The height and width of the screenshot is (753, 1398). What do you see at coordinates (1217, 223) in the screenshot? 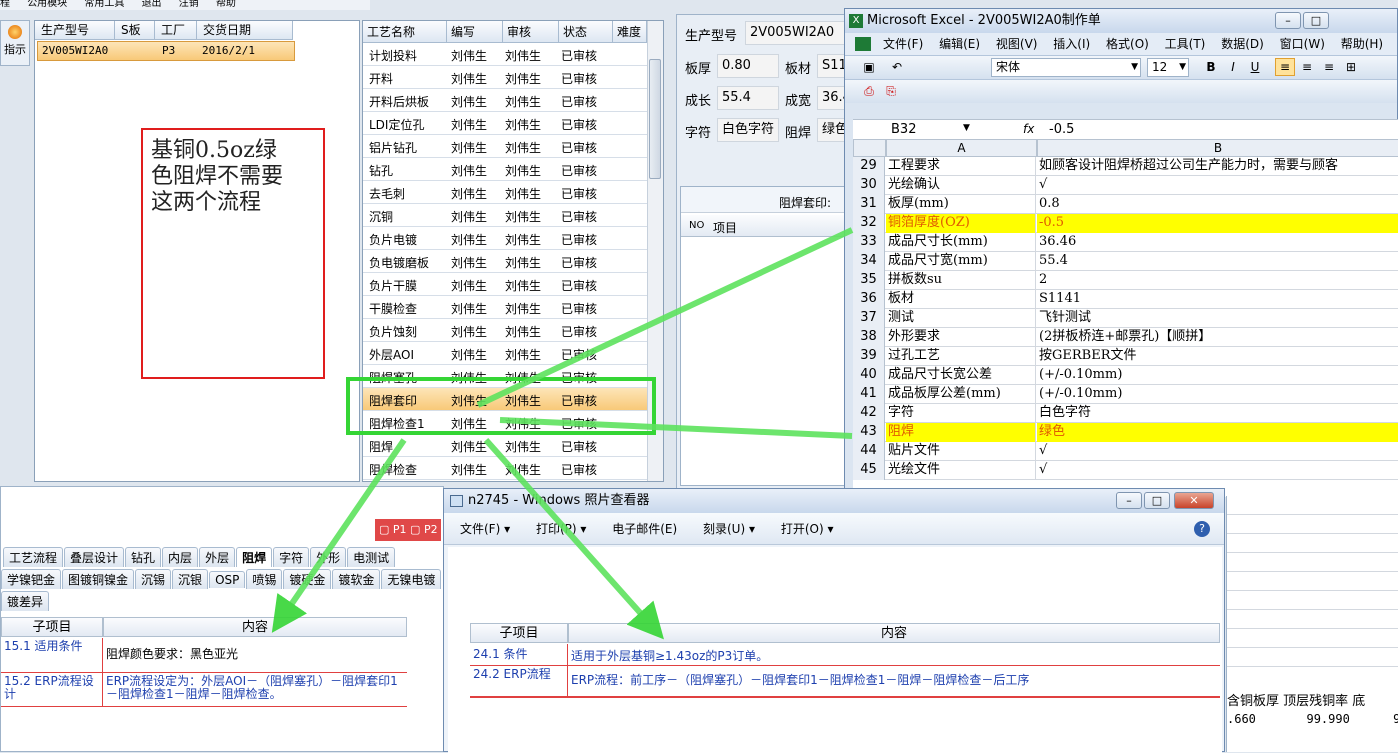
I see `cell-b: -0.5` at bounding box center [1217, 223].